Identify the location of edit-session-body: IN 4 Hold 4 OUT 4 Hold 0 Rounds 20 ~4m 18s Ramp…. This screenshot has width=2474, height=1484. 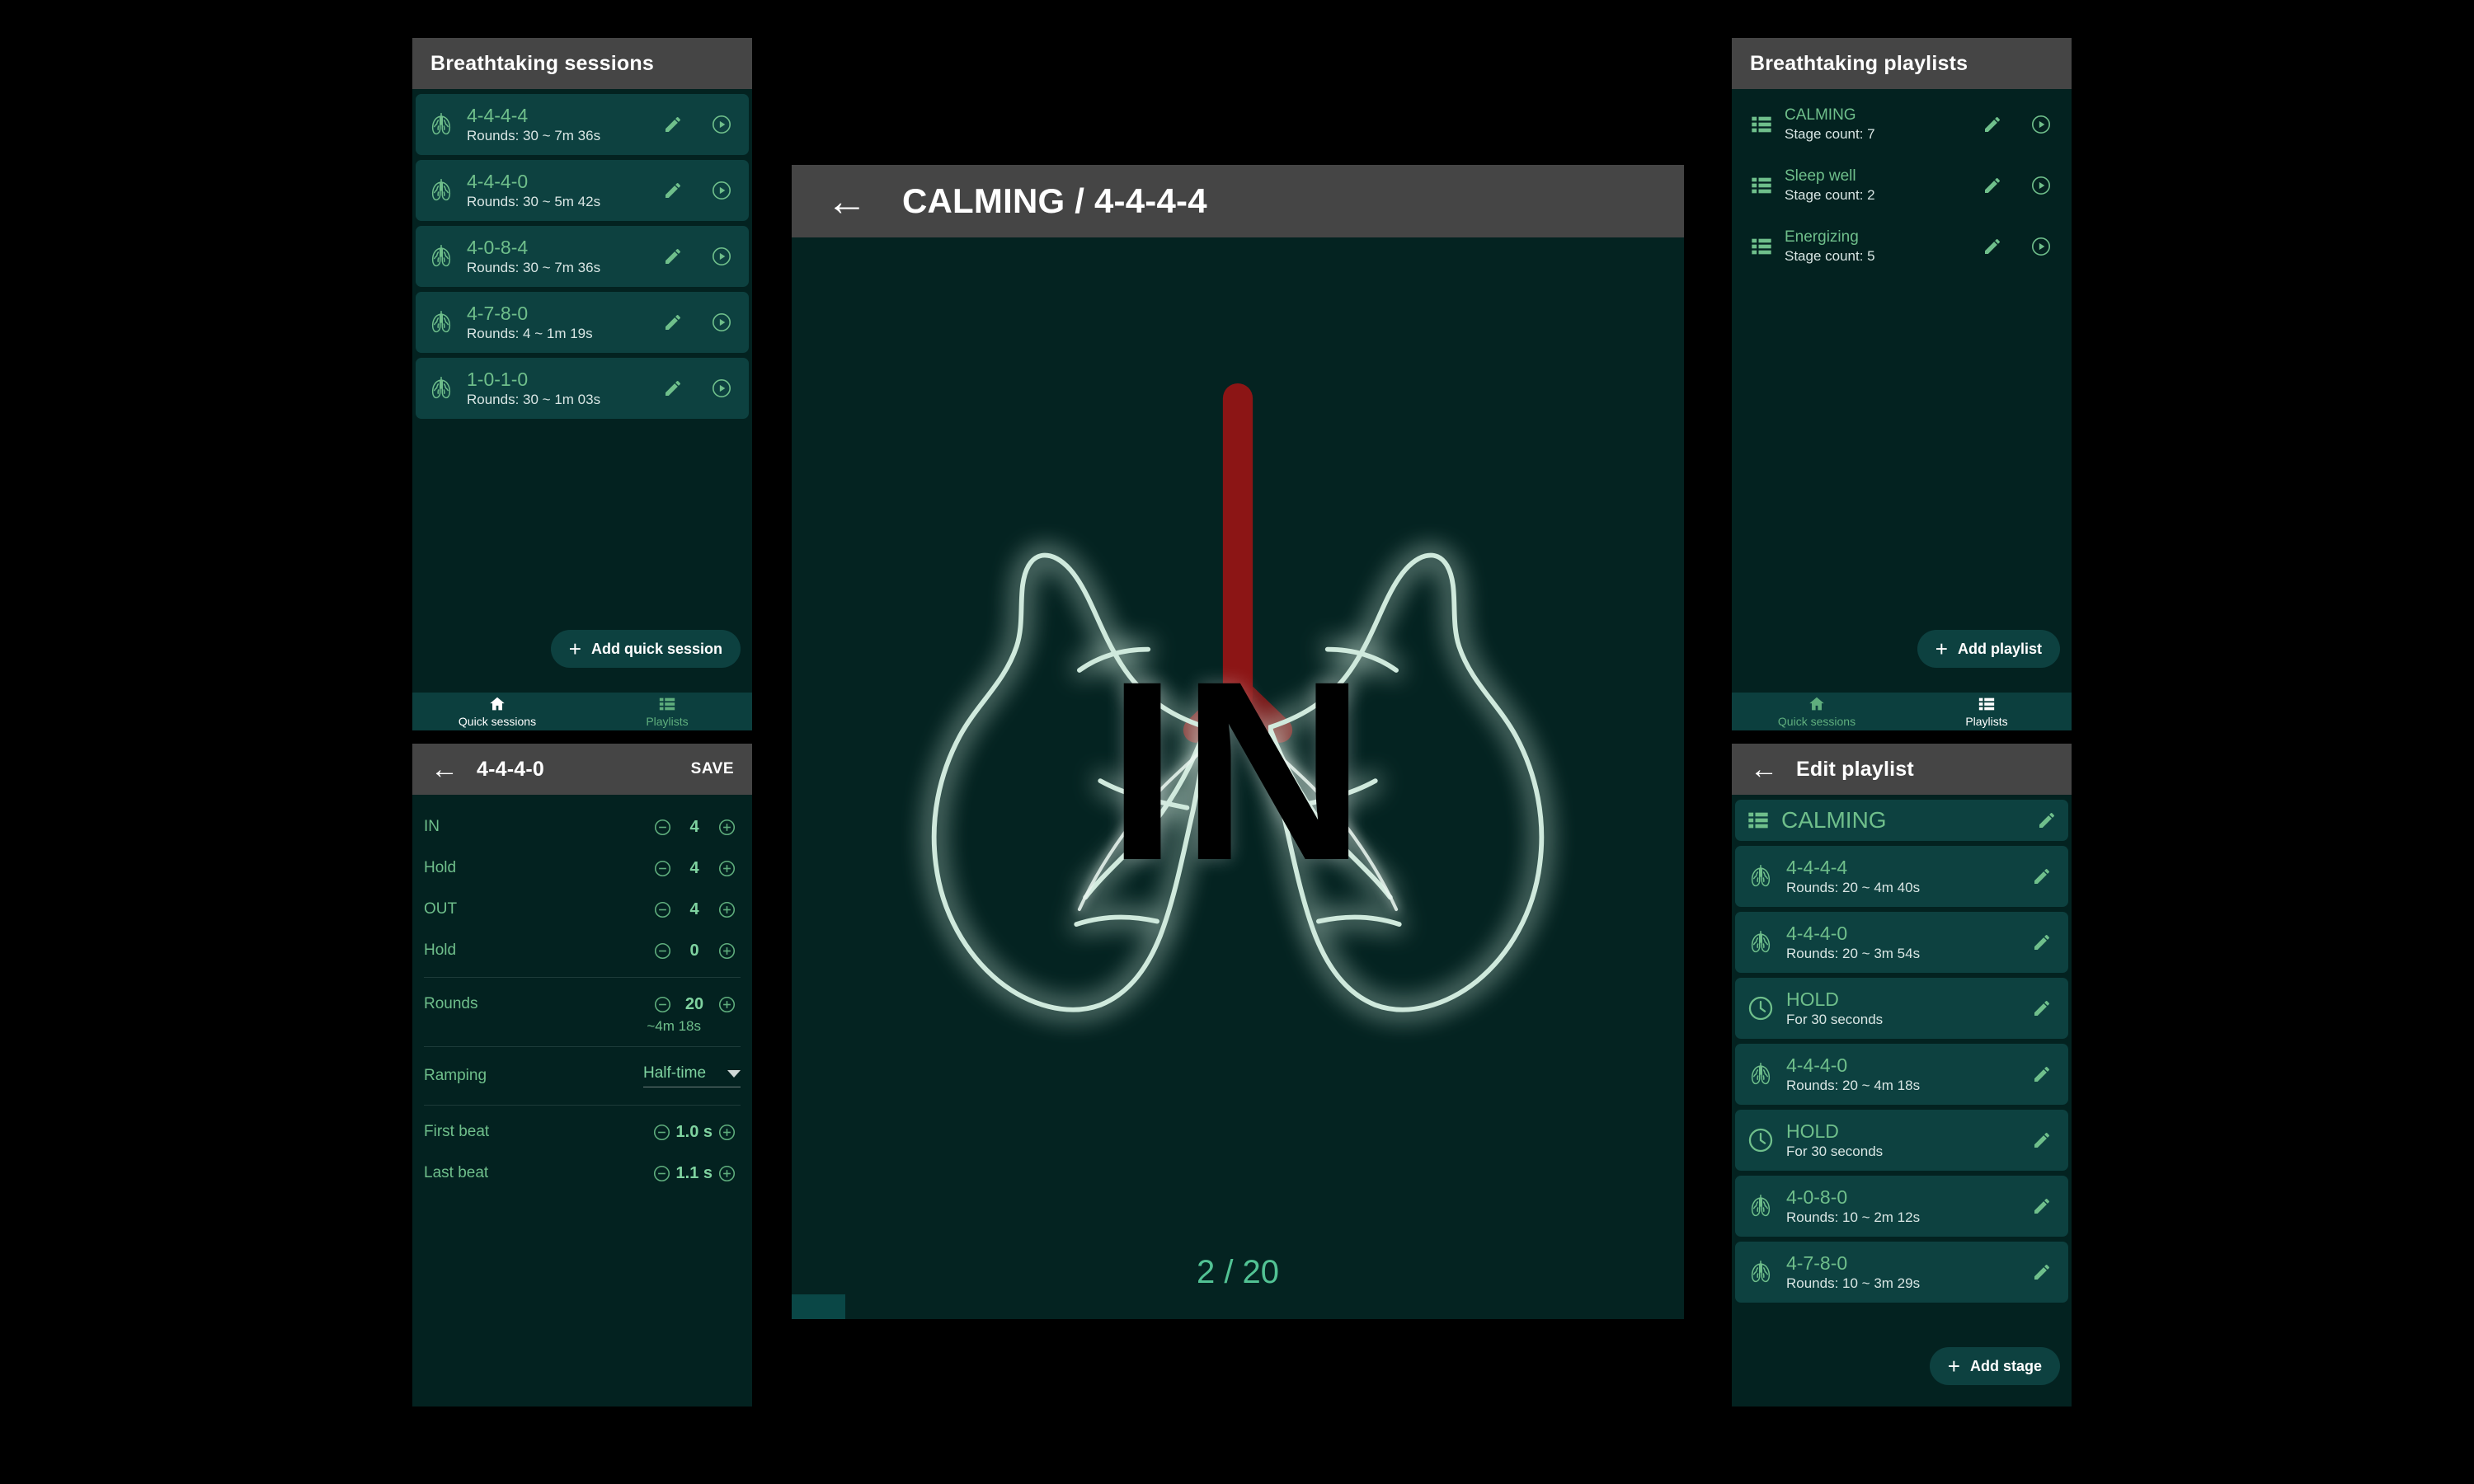
(582, 1101).